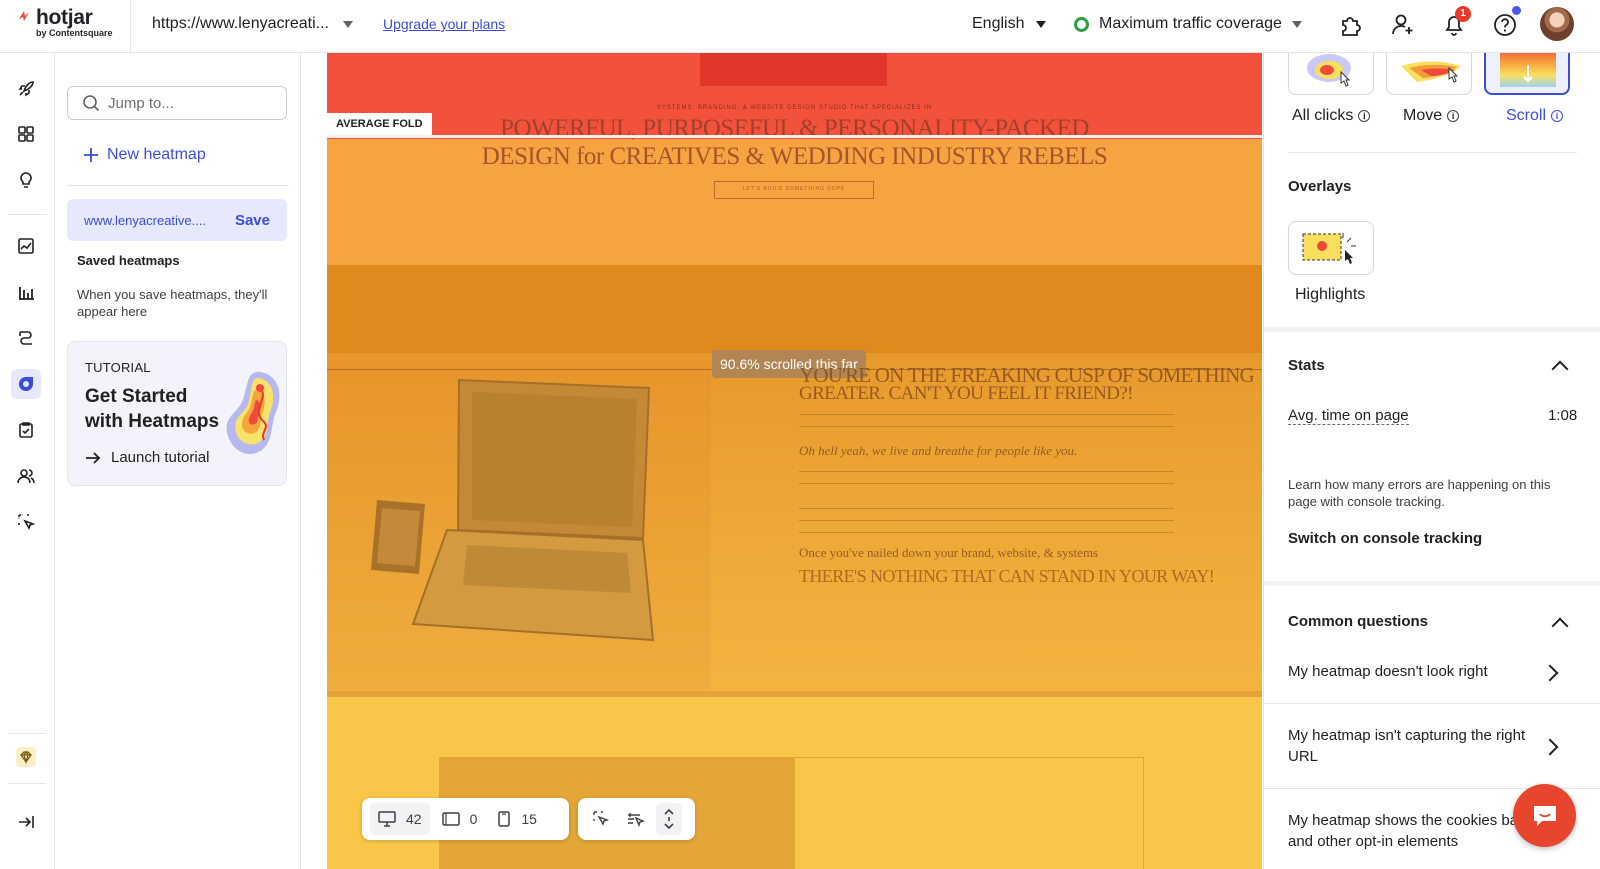  I want to click on chat-button, so click(1544, 815).